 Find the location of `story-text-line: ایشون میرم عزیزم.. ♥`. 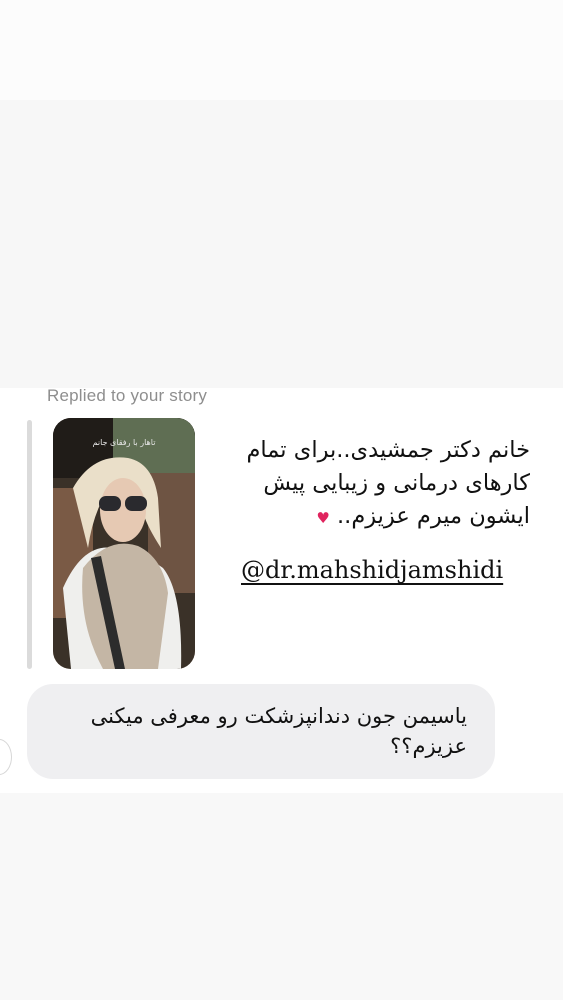

story-text-line: ایشون میرم عزیزم.. ♥ is located at coordinates (377, 517).